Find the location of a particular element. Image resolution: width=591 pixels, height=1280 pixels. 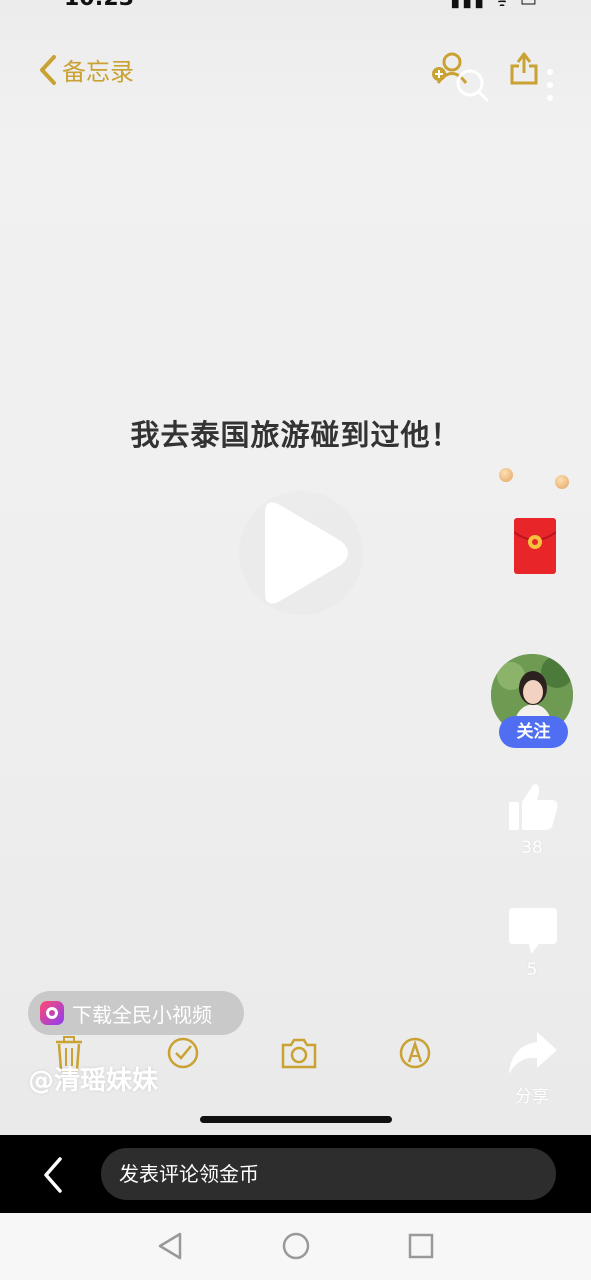

back-arrow-icon is located at coordinates (54, 1175).